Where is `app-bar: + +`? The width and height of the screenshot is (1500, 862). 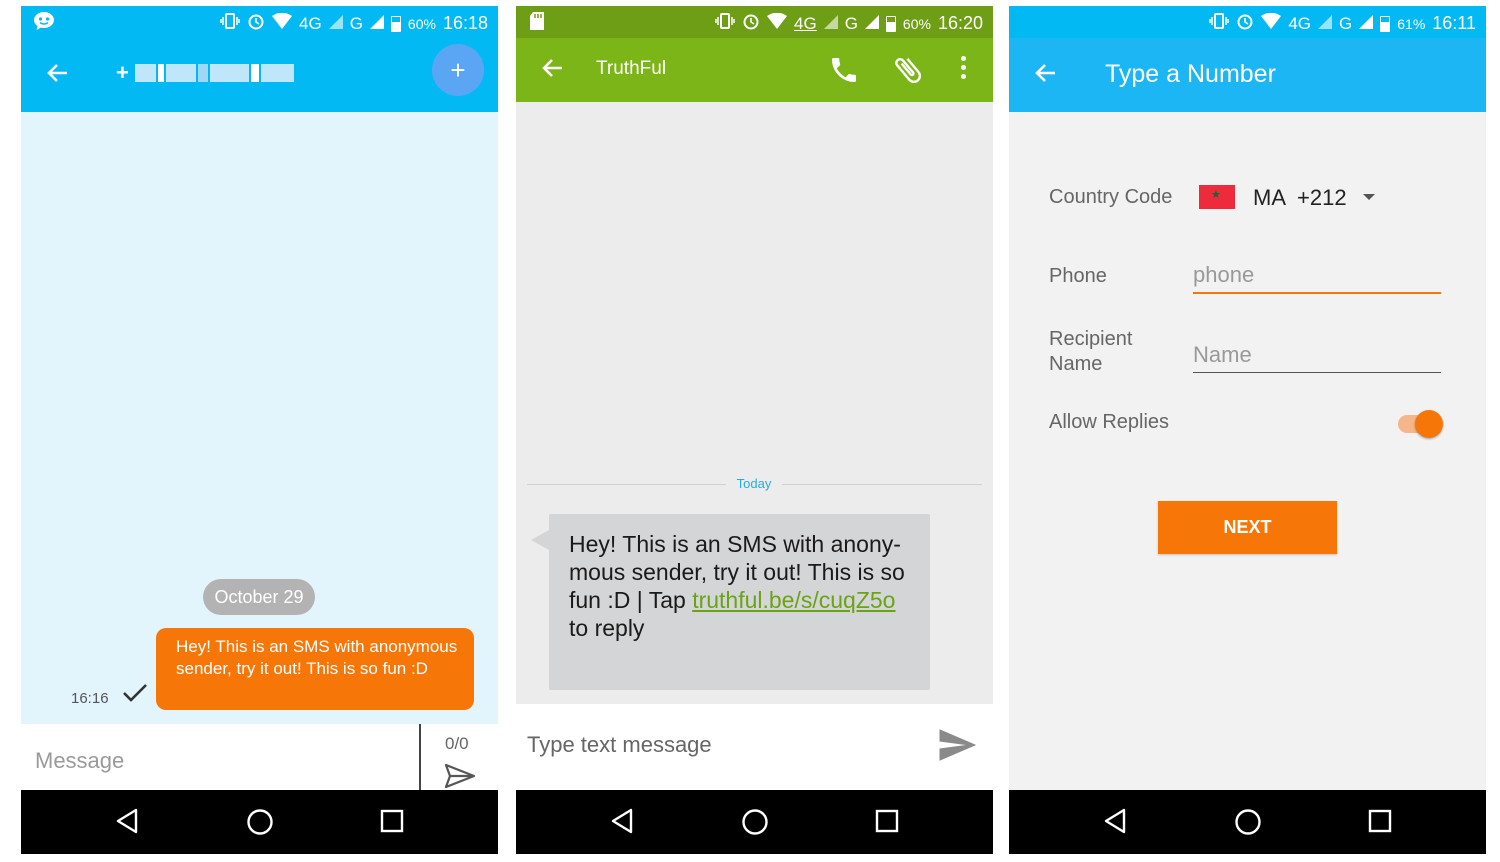 app-bar: + + is located at coordinates (259, 75).